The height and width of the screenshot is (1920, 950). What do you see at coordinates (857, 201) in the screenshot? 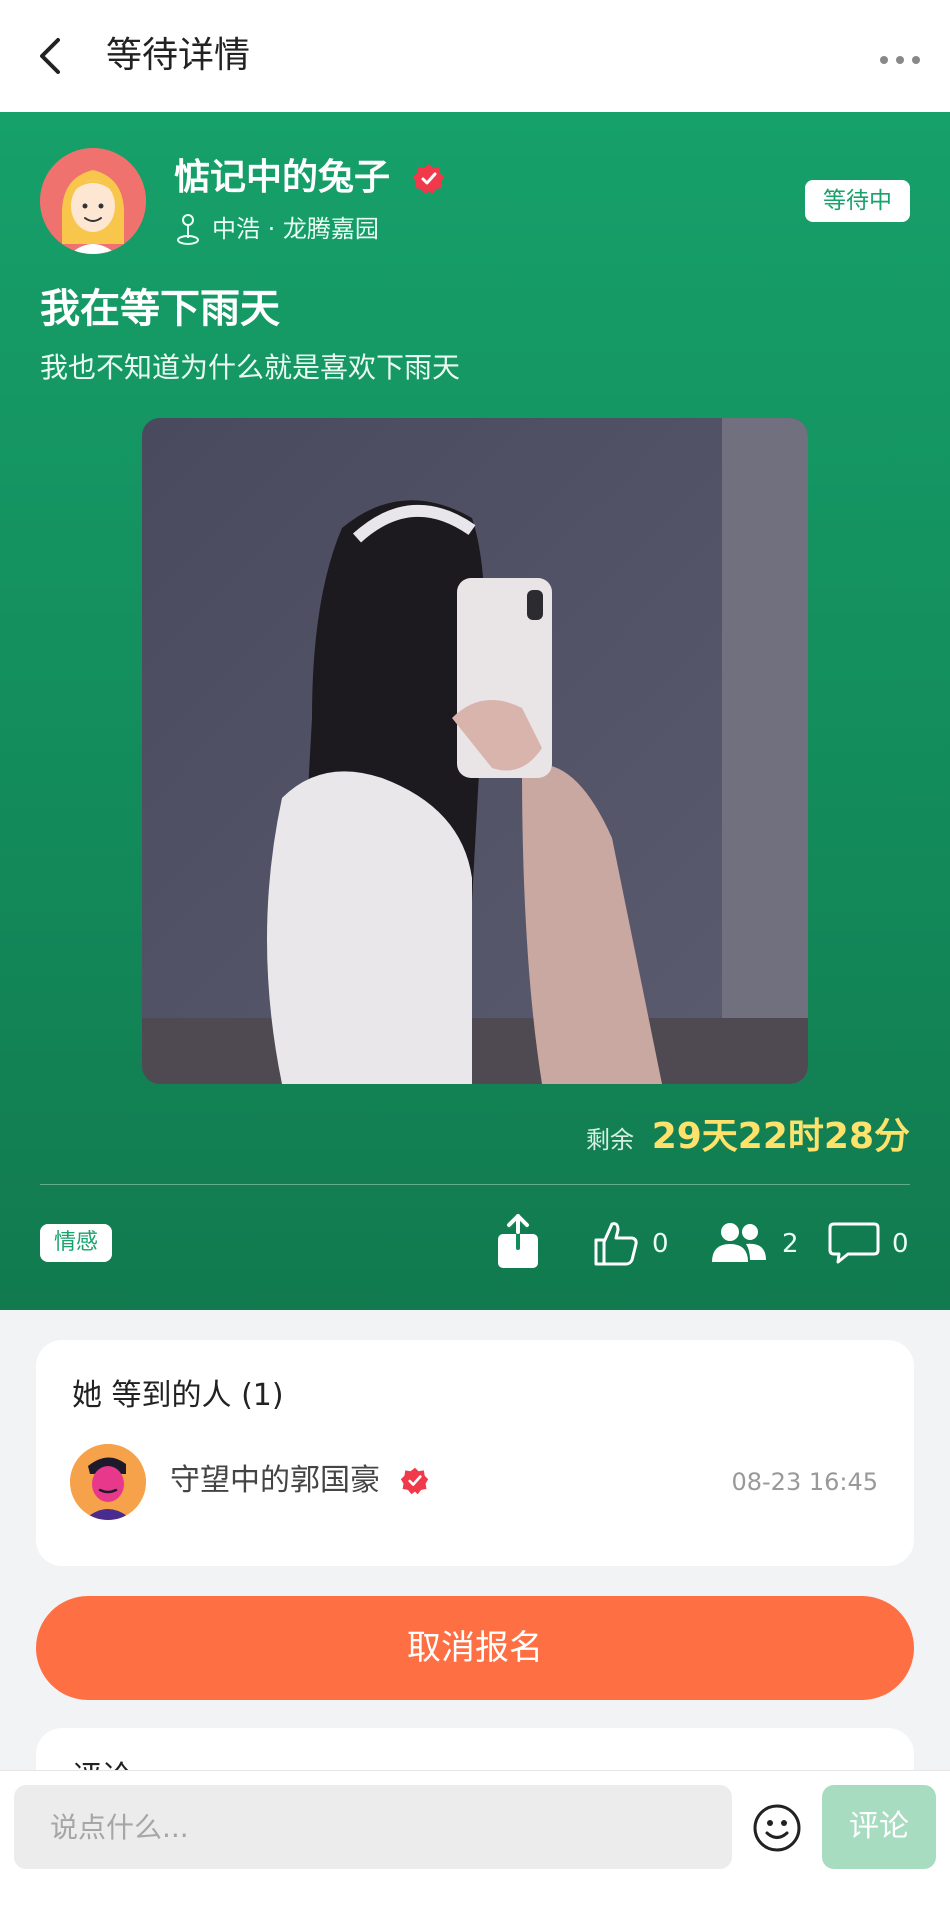
I see `status-badge: 等待中` at bounding box center [857, 201].